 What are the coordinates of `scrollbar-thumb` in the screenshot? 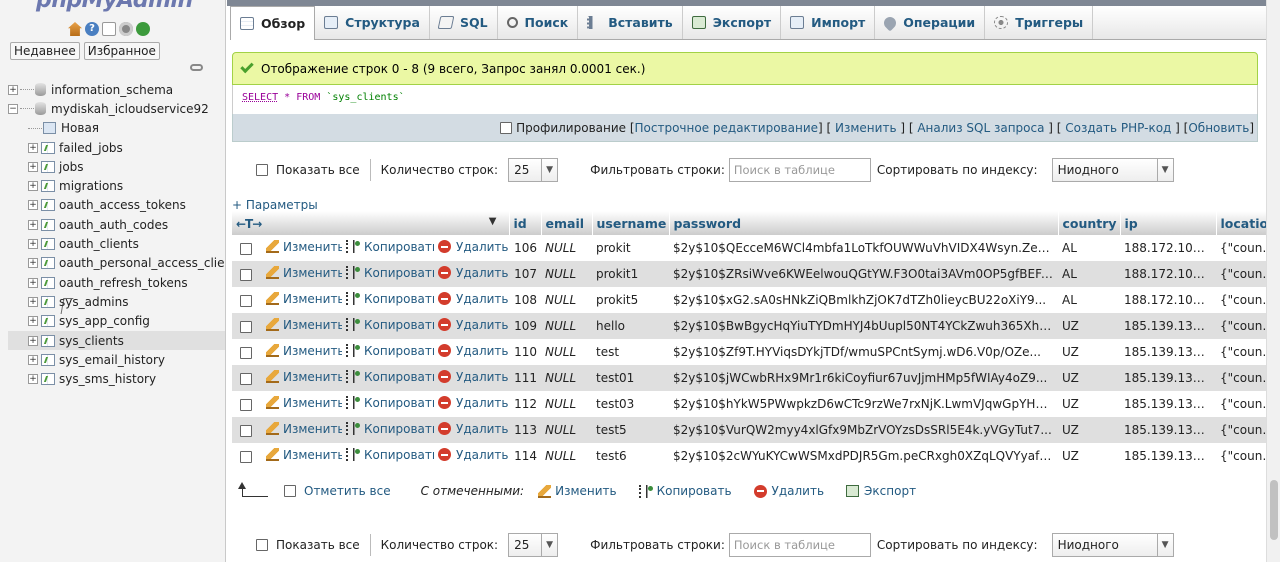 It's located at (1274, 510).